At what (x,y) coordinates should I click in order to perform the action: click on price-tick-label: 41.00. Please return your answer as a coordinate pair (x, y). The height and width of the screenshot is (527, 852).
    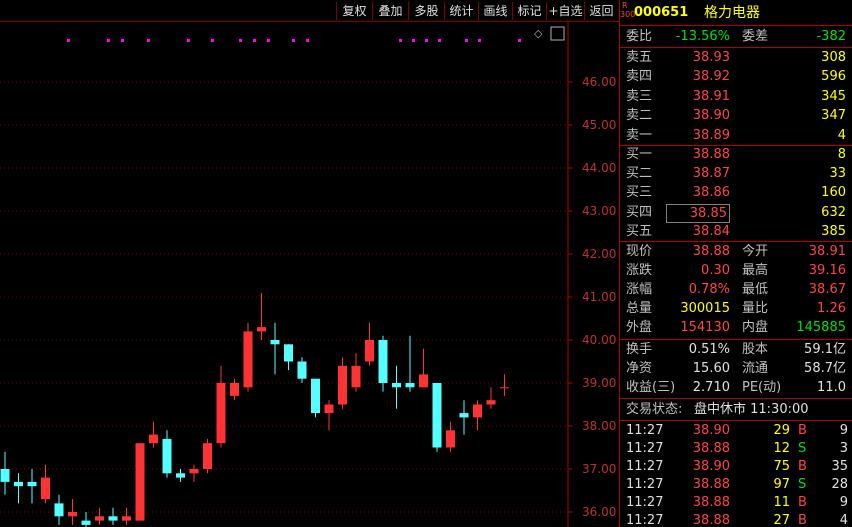
    Looking at the image, I should click on (599, 297).